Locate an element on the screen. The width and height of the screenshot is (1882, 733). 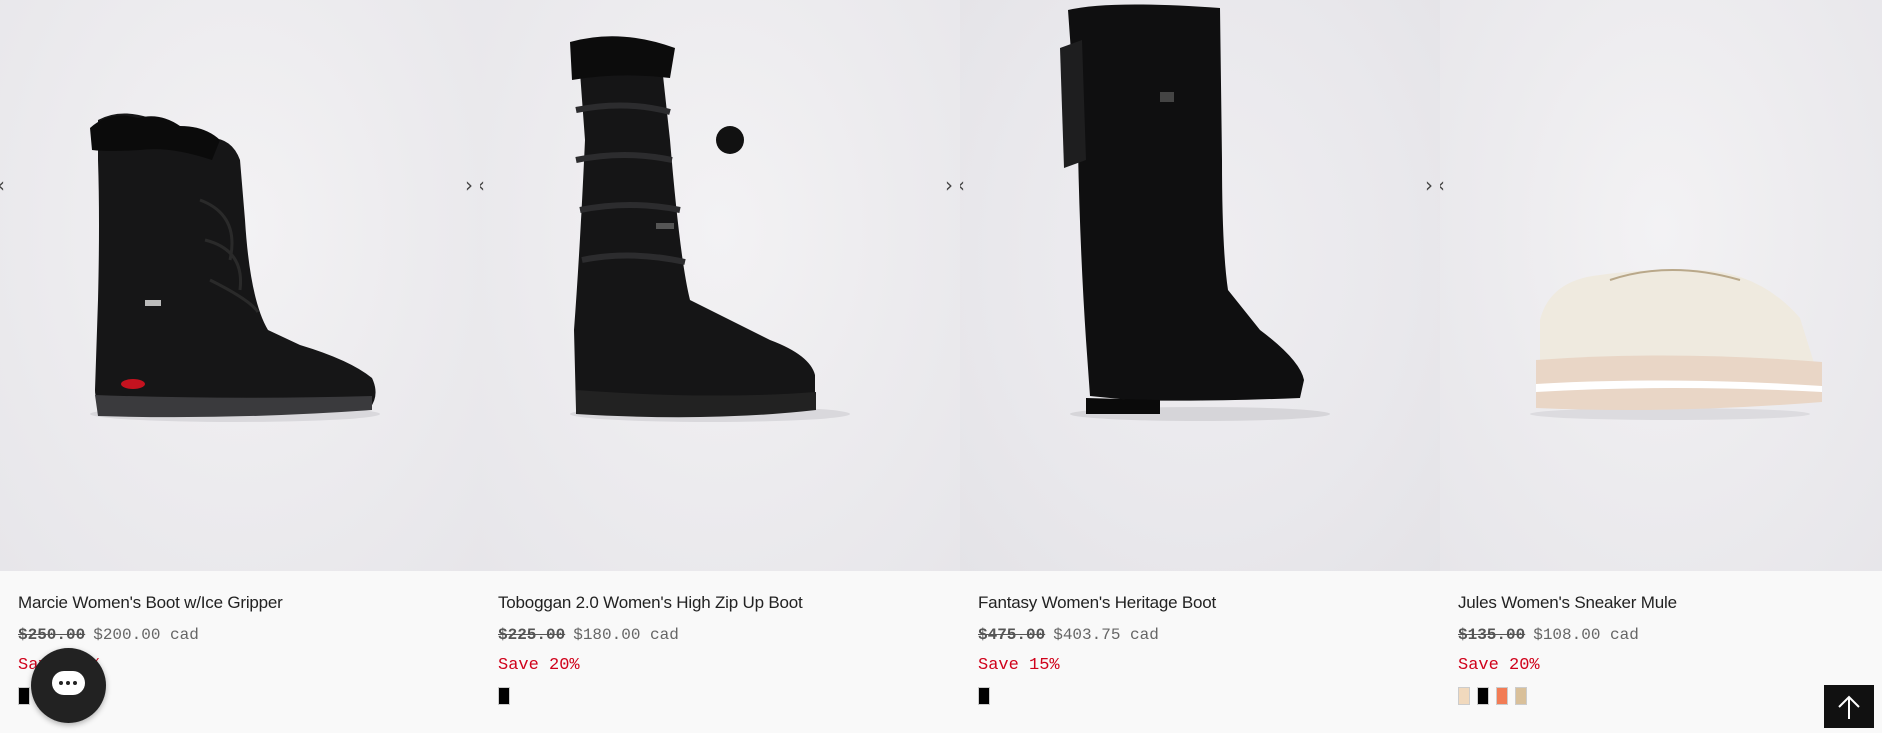
shoe-image is located at coordinates (1676, 344).